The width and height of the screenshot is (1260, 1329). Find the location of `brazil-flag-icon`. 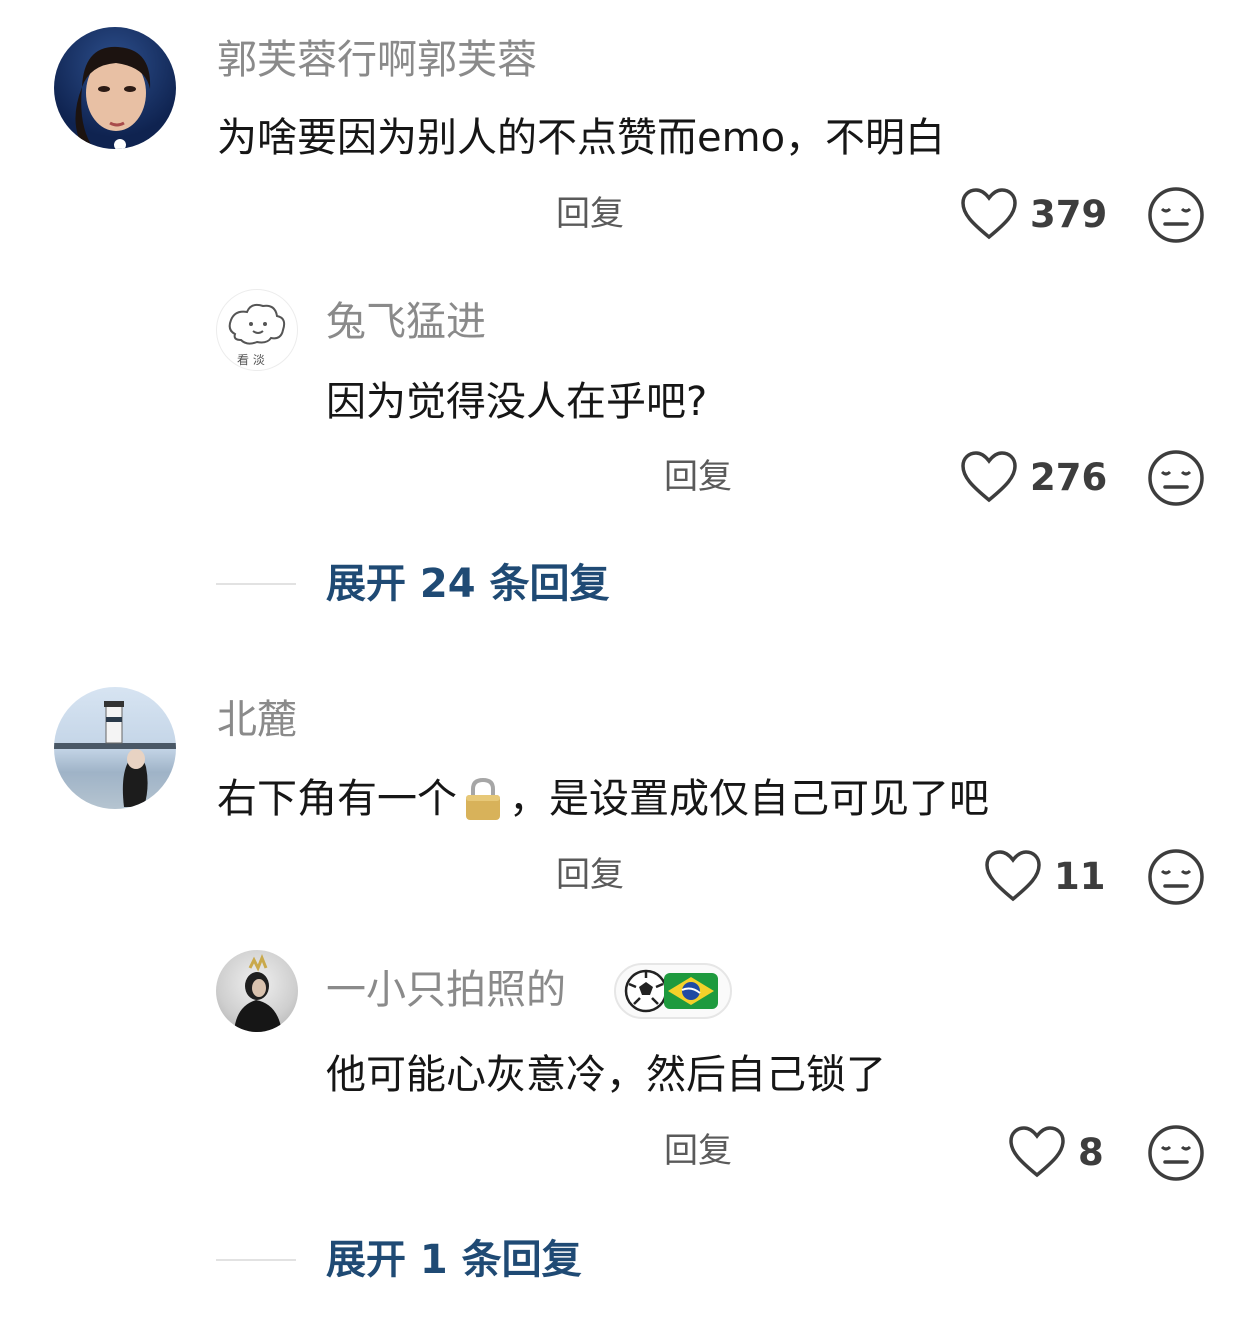

brazil-flag-icon is located at coordinates (691, 991).